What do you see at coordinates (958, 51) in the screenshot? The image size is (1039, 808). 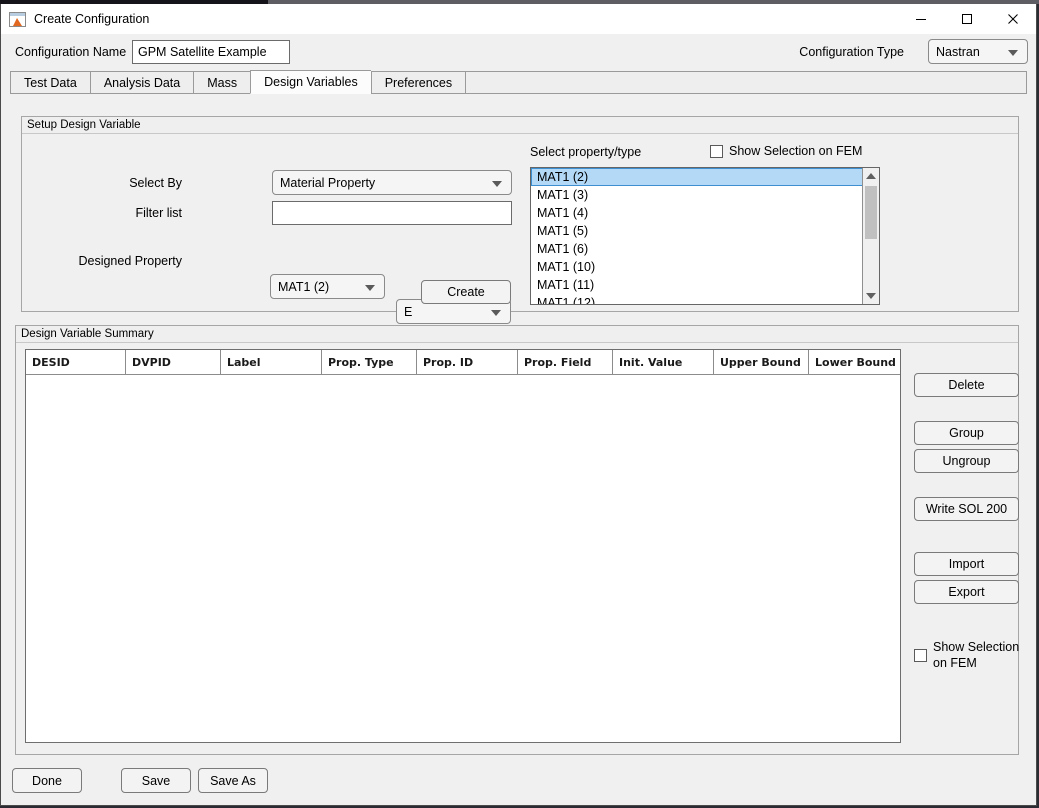 I see `configuration-type-value: Nastran` at bounding box center [958, 51].